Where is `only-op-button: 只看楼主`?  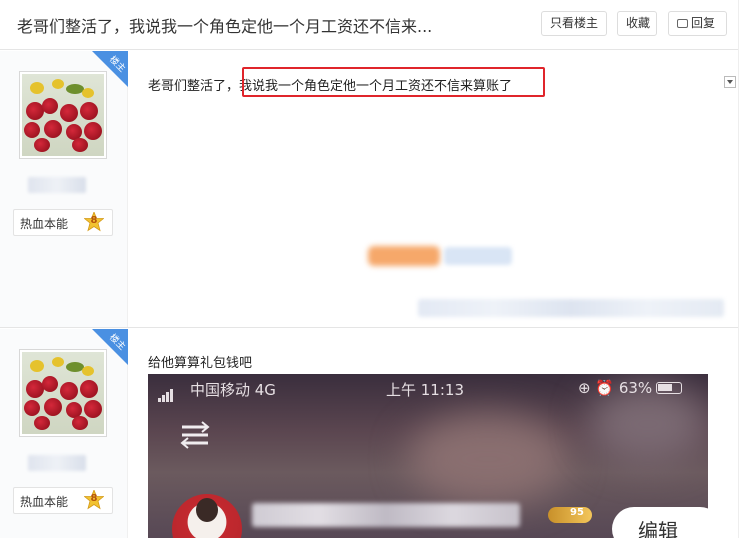 only-op-button: 只看楼主 is located at coordinates (574, 23).